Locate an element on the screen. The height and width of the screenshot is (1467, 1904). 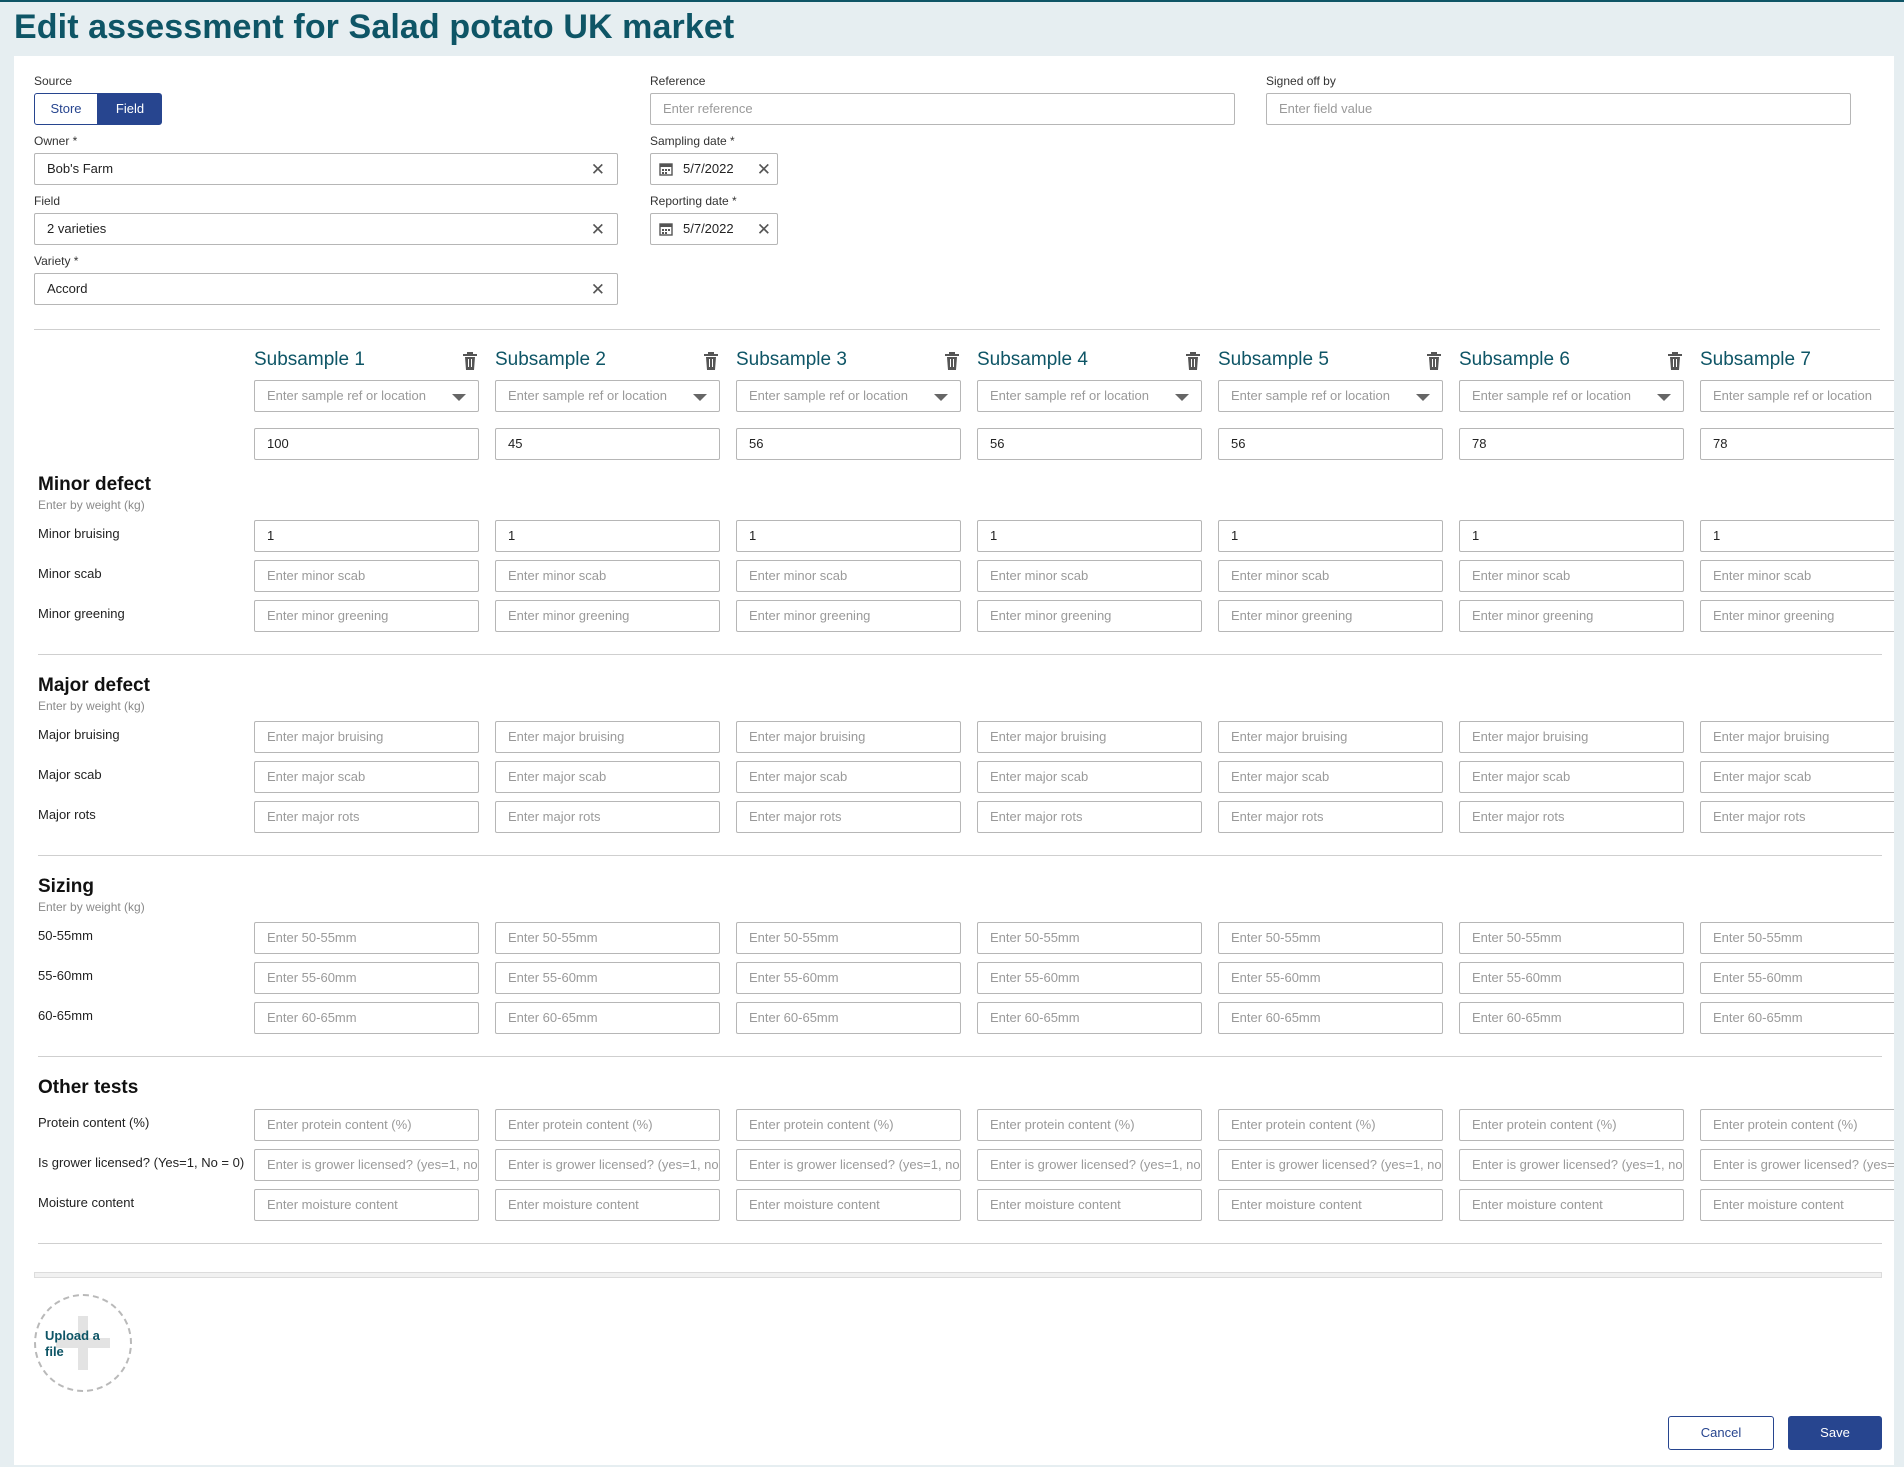
clear-reporting-date-icon: ✕ is located at coordinates (764, 229).